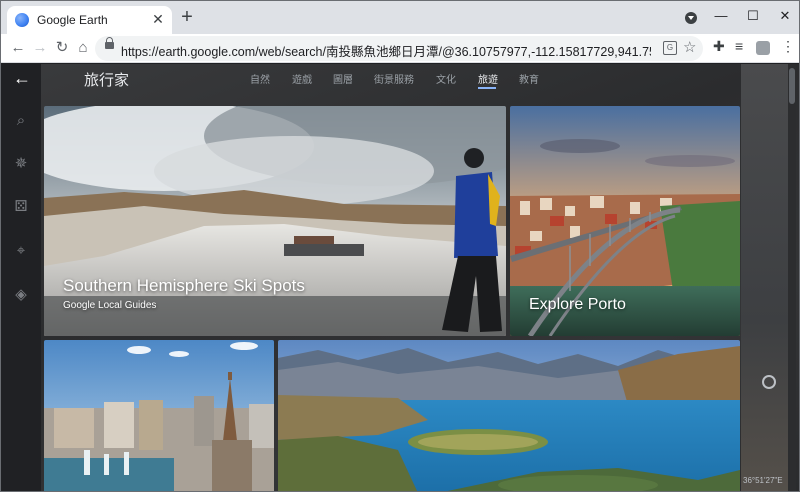  Describe the element at coordinates (625, 221) in the screenshot. I see `card-explore-porto: Explore Porto` at that location.